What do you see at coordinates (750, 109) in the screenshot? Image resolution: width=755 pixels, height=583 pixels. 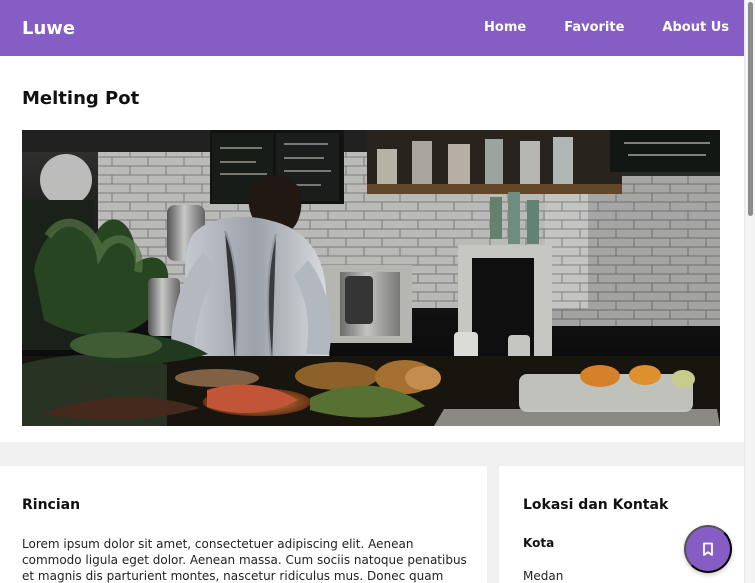 I see `page-scrollbar-thumb` at bounding box center [750, 109].